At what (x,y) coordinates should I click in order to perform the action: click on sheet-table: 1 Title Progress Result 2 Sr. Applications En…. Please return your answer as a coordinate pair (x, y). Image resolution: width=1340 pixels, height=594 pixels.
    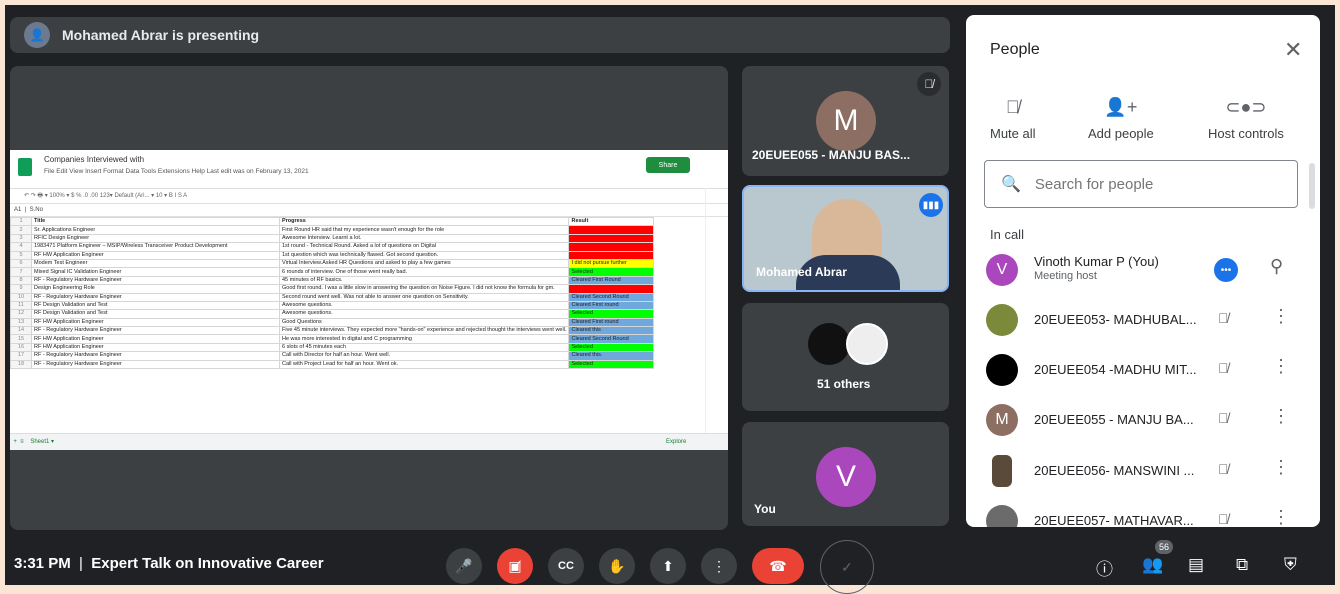
    Looking at the image, I should click on (332, 293).